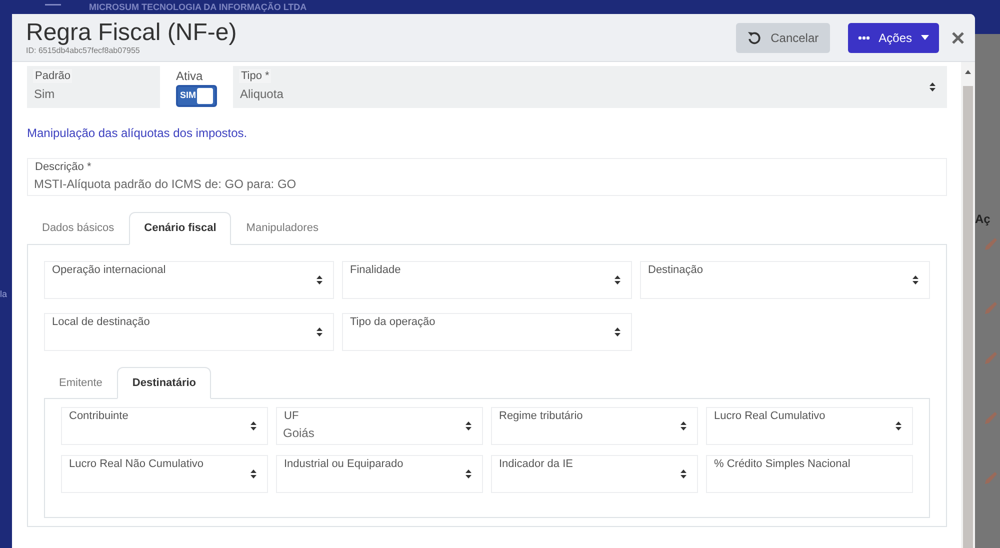 The width and height of the screenshot is (1000, 548). Describe the element at coordinates (487, 331) in the screenshot. I see `select-field: Tipo da operação` at that location.